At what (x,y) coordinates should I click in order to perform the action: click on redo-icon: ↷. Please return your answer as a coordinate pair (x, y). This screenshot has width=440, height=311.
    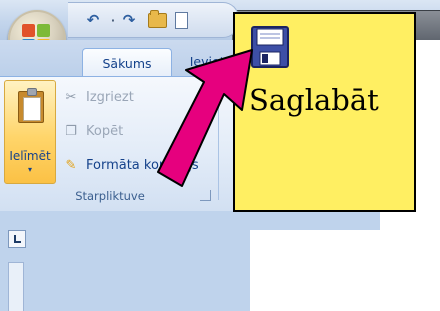
    Looking at the image, I should click on (129, 20).